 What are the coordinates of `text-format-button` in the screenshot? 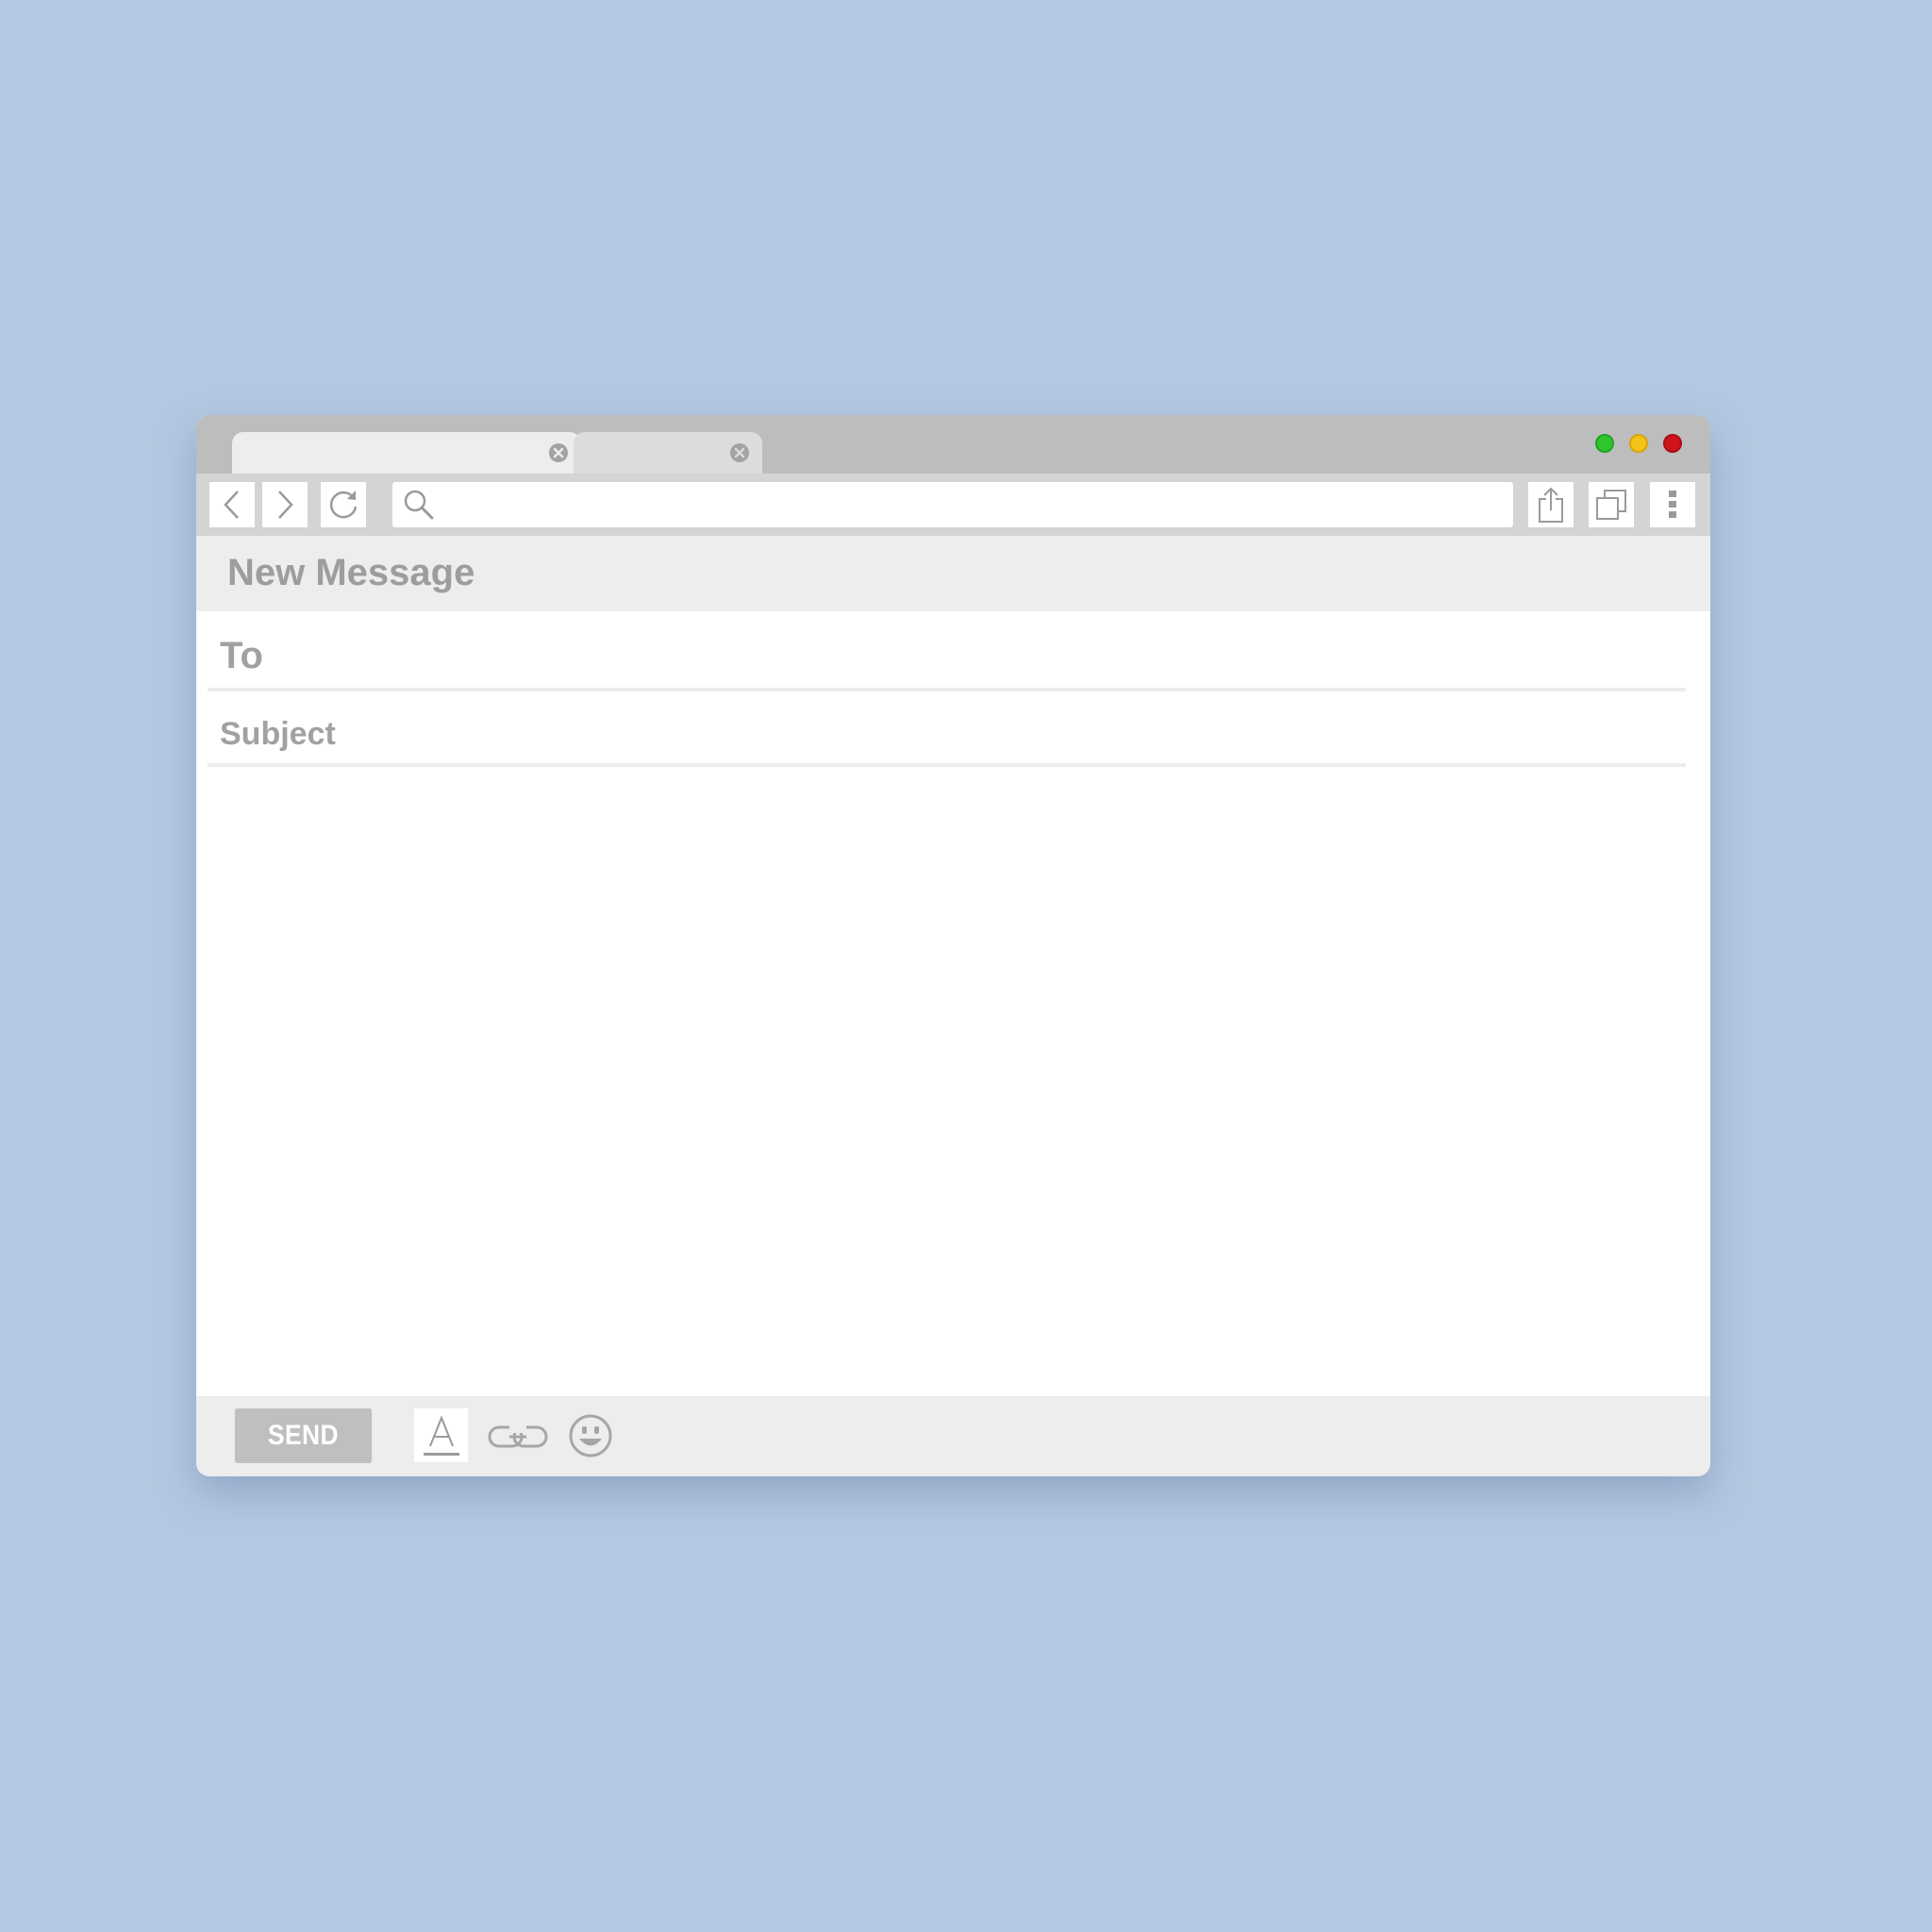 It's located at (441, 1435).